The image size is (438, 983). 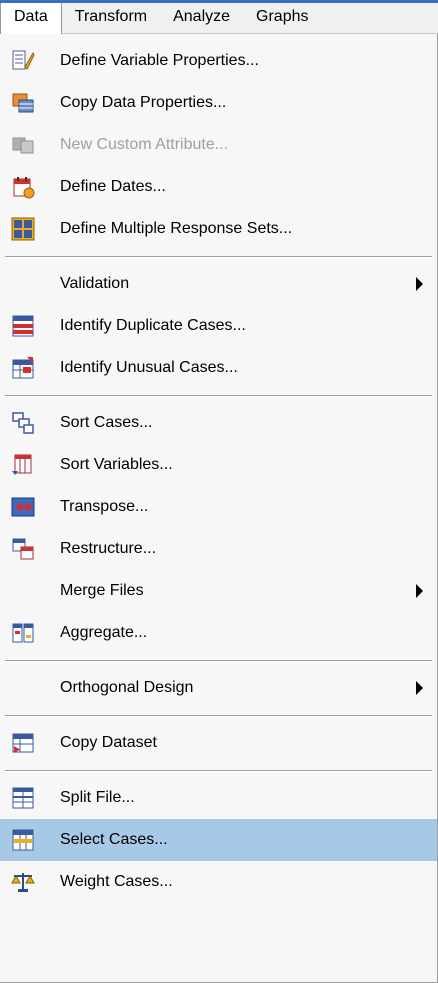 I want to click on menu-item-label: Validation, so click(x=95, y=283).